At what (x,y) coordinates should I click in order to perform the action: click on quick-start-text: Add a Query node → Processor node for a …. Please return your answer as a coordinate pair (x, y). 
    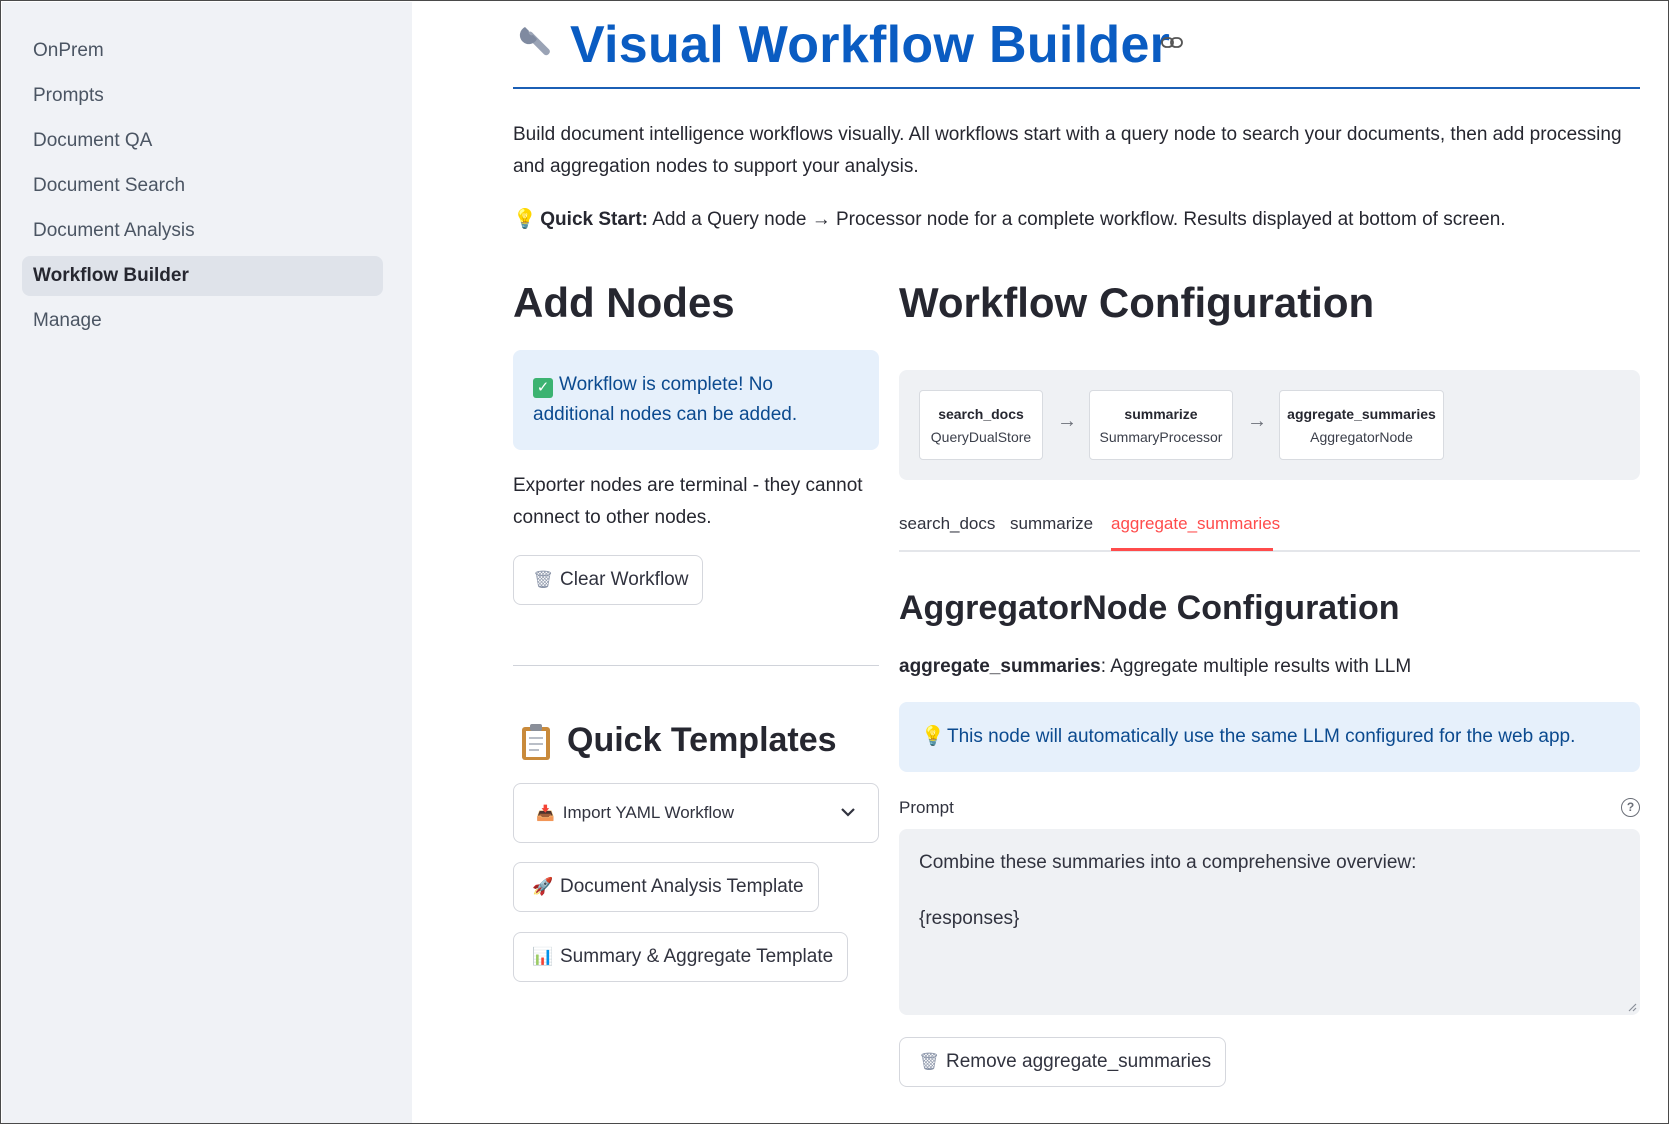
    Looking at the image, I should click on (1079, 219).